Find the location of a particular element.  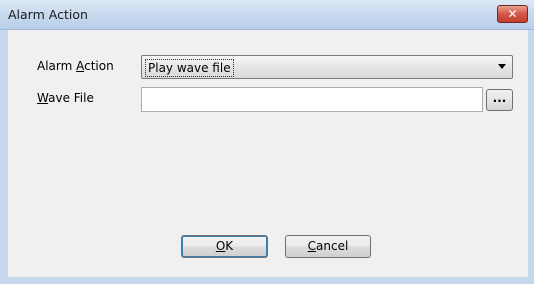

cancel-button: Cancel is located at coordinates (328, 246).